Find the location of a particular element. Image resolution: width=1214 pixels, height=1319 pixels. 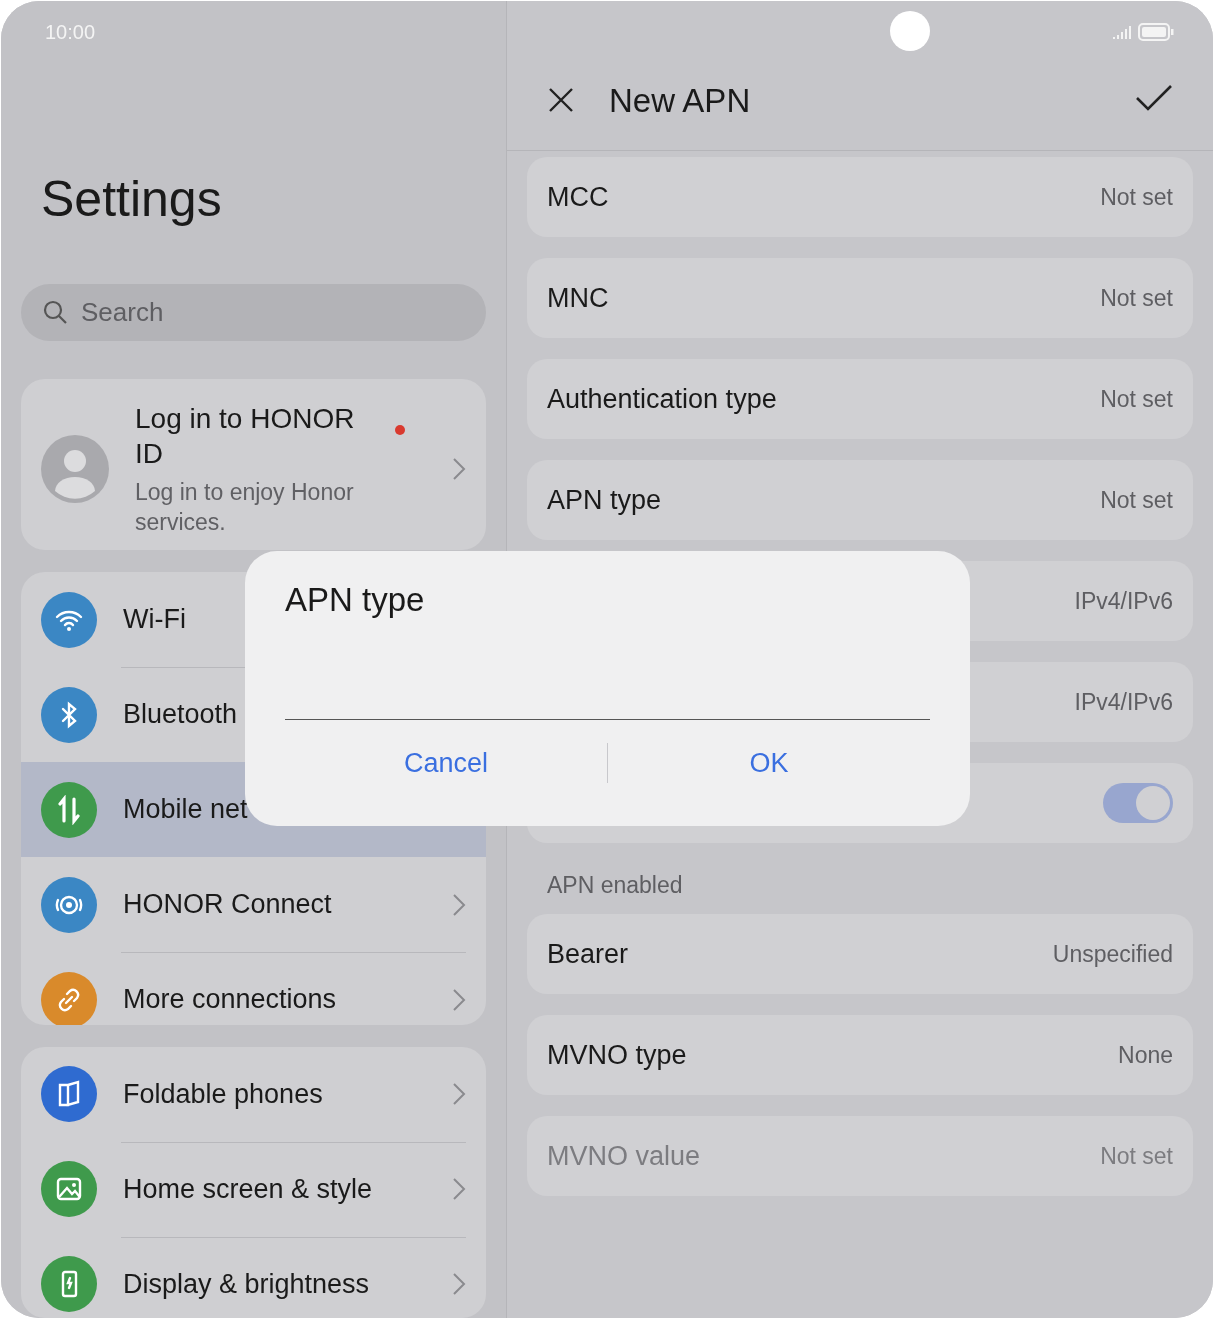

row-label: MVNO type is located at coordinates (617, 1055).